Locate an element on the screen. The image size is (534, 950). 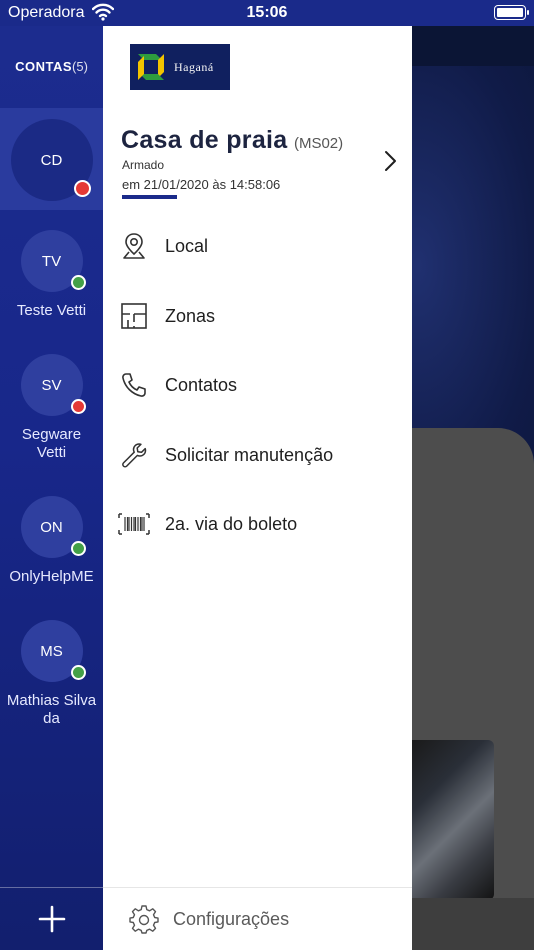
avatar-initials: ON is located at coordinates (51, 527).